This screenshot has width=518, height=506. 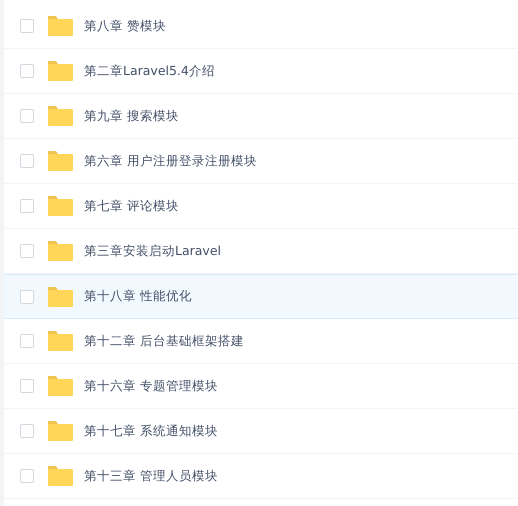 I want to click on file-name: 第八章 赞模块, so click(x=125, y=26).